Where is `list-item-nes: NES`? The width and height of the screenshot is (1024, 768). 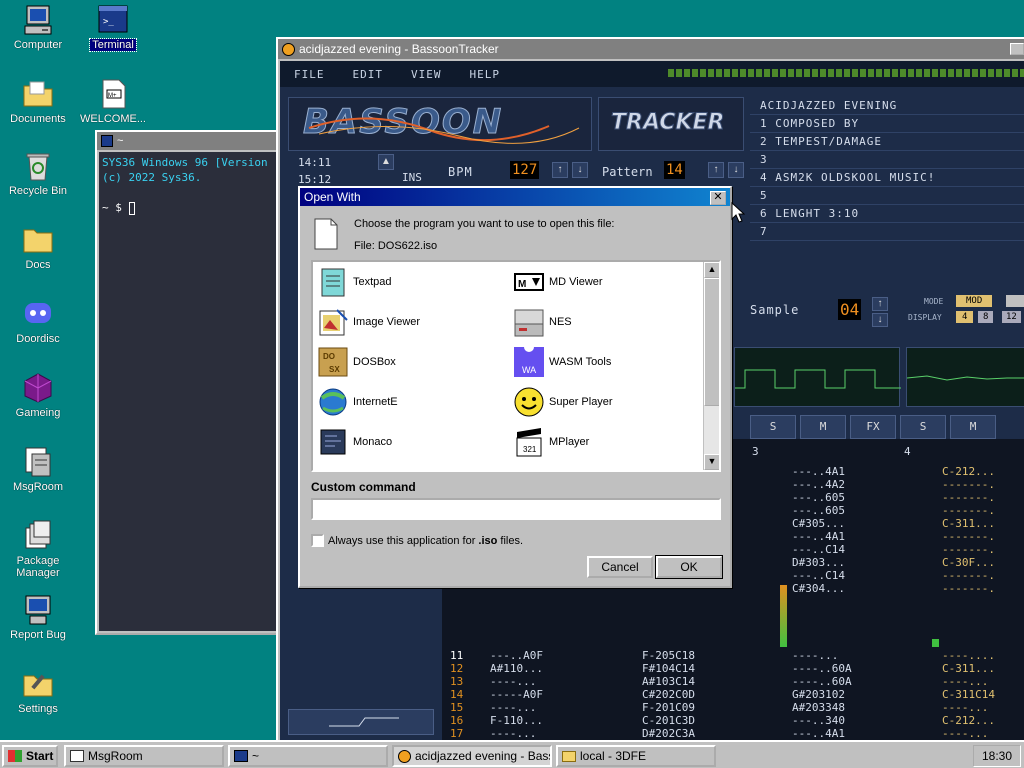 list-item-nes: NES is located at coordinates (542, 322).